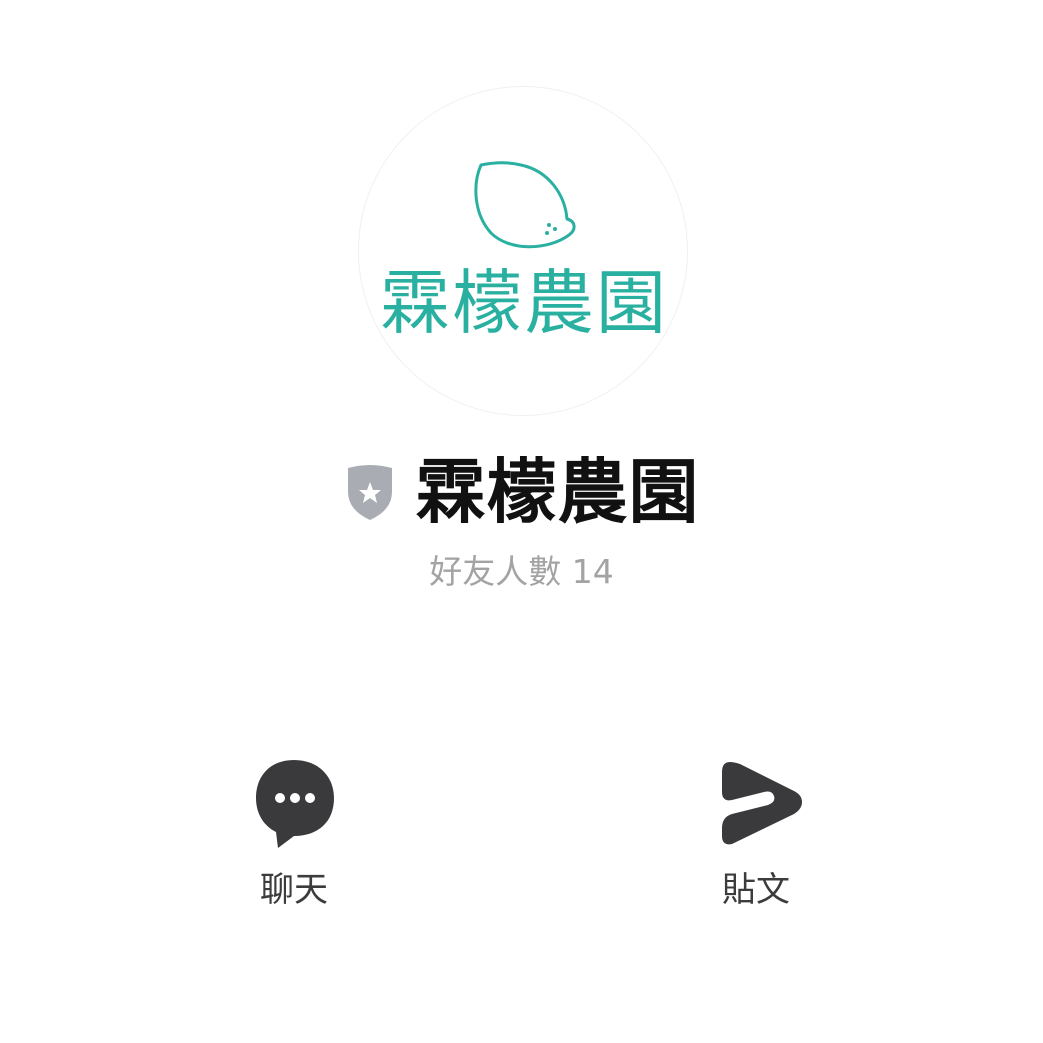 Image resolution: width=1043 pixels, height=1043 pixels. I want to click on post-label: 貼文, so click(756, 890).